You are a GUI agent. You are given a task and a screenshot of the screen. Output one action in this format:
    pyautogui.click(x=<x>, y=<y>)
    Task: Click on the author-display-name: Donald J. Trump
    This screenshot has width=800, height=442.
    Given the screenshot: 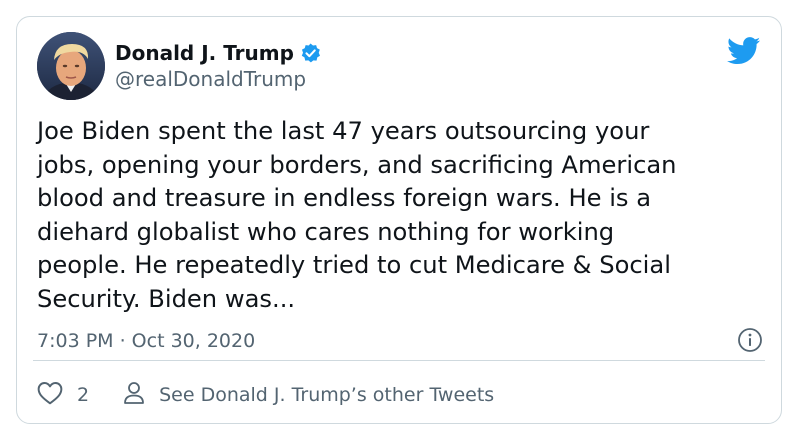 What is the action you would take?
    pyautogui.click(x=204, y=53)
    